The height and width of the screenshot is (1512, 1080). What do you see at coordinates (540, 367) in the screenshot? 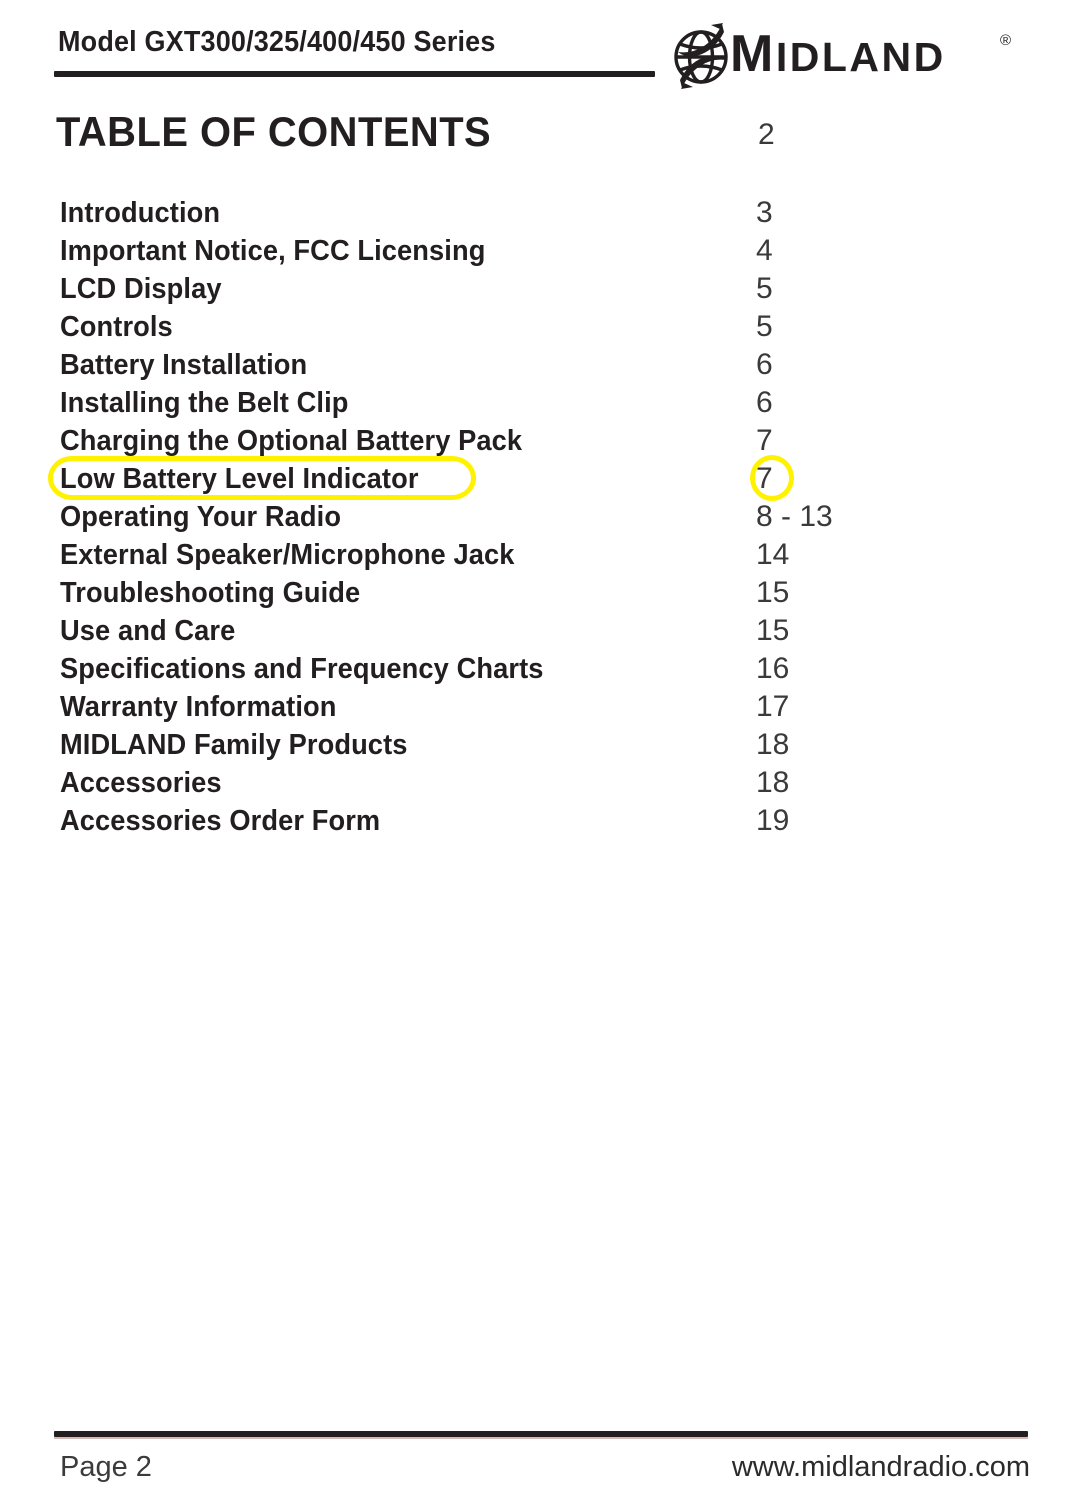
I see `toc-row: Battery Installation 6` at bounding box center [540, 367].